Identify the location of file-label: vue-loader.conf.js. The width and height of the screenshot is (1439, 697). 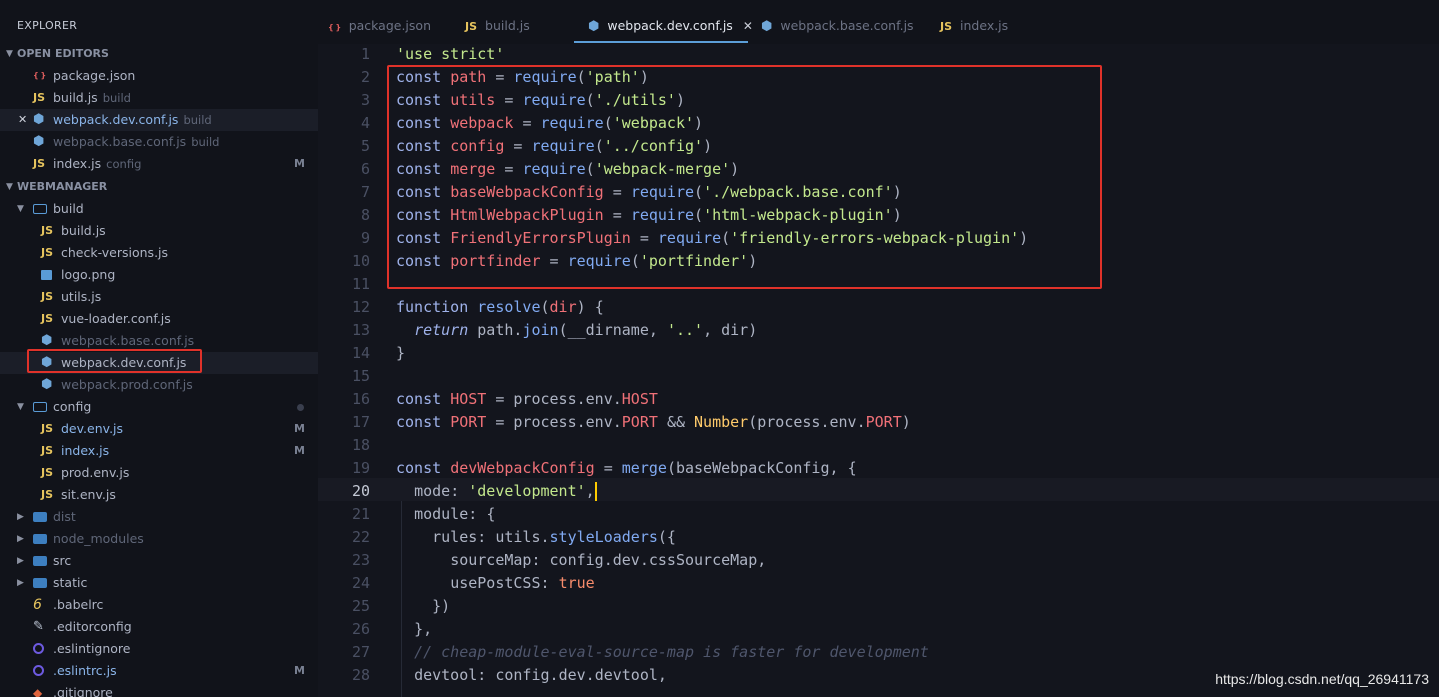
(116, 318).